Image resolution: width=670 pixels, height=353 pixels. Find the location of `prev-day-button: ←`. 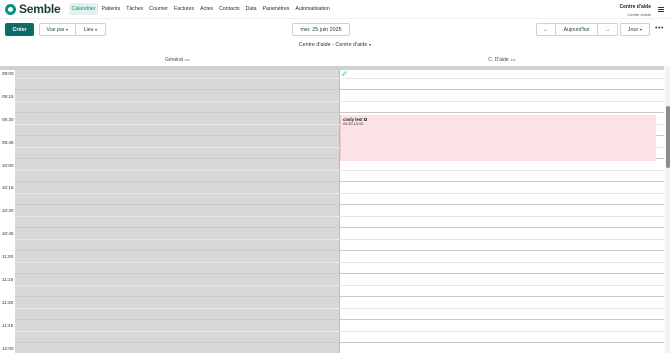

prev-day-button: ← is located at coordinates (546, 29).